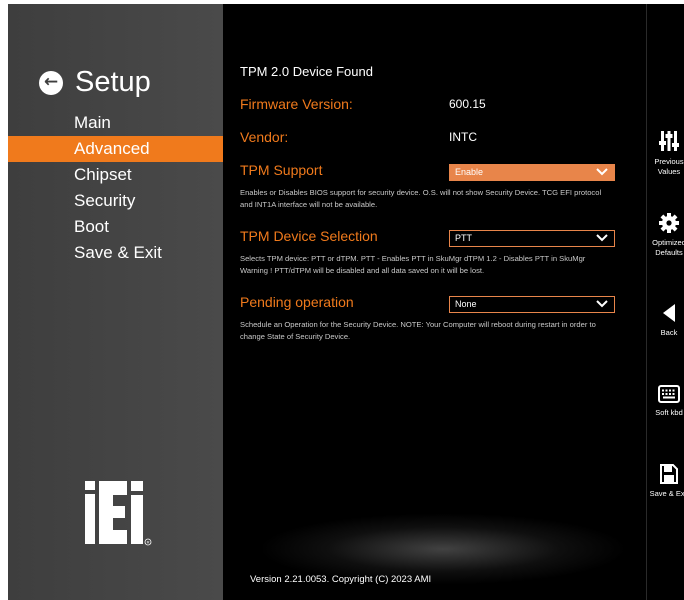 The height and width of the screenshot is (600, 684). What do you see at coordinates (118, 513) in the screenshot?
I see `iei-logo: R` at bounding box center [118, 513].